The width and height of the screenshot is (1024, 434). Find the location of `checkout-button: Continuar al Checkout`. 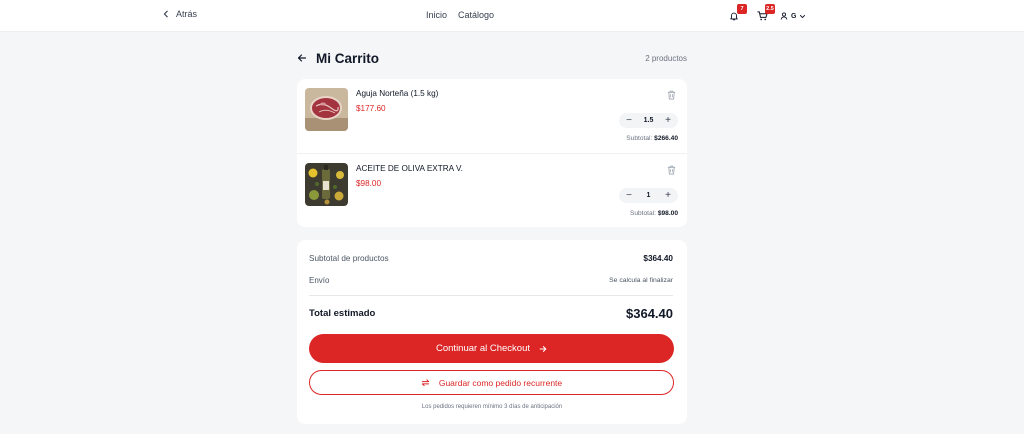

checkout-button: Continuar al Checkout is located at coordinates (491, 348).